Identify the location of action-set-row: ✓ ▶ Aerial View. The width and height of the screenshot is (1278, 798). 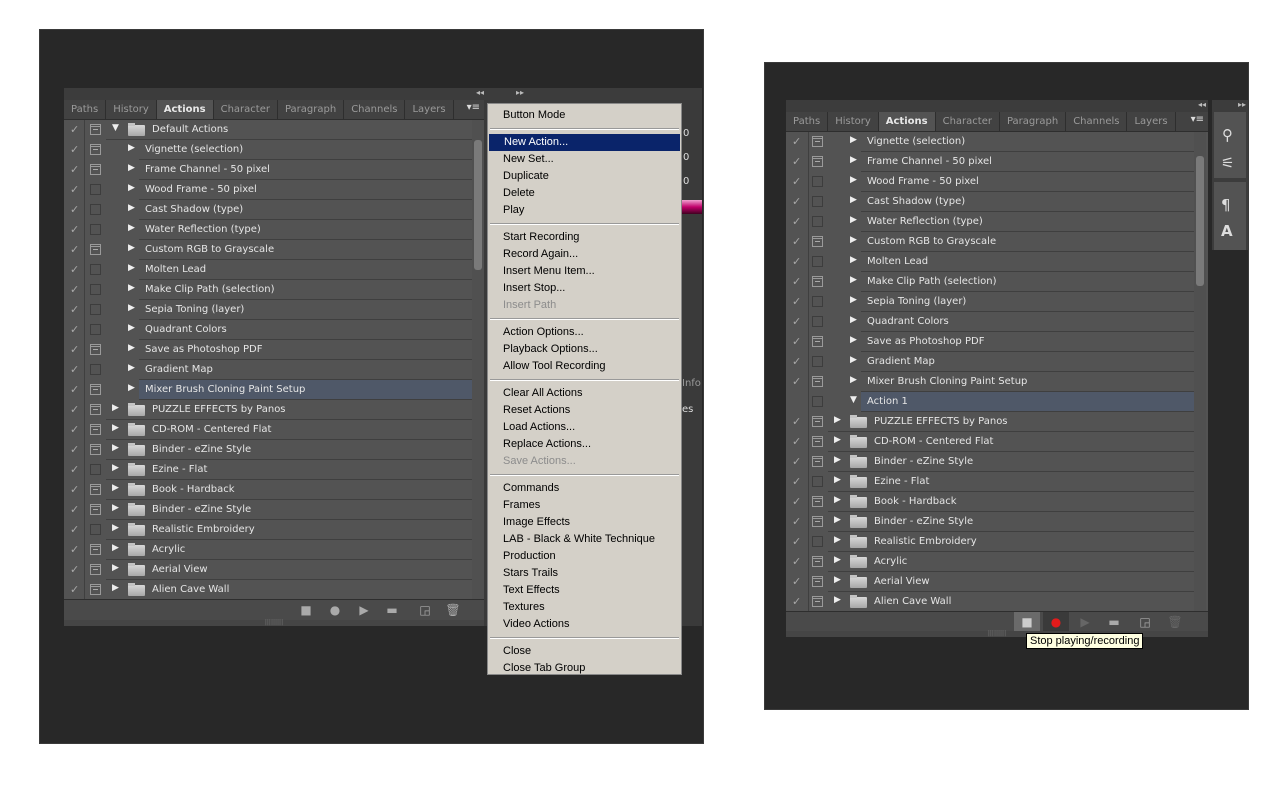
(990, 582).